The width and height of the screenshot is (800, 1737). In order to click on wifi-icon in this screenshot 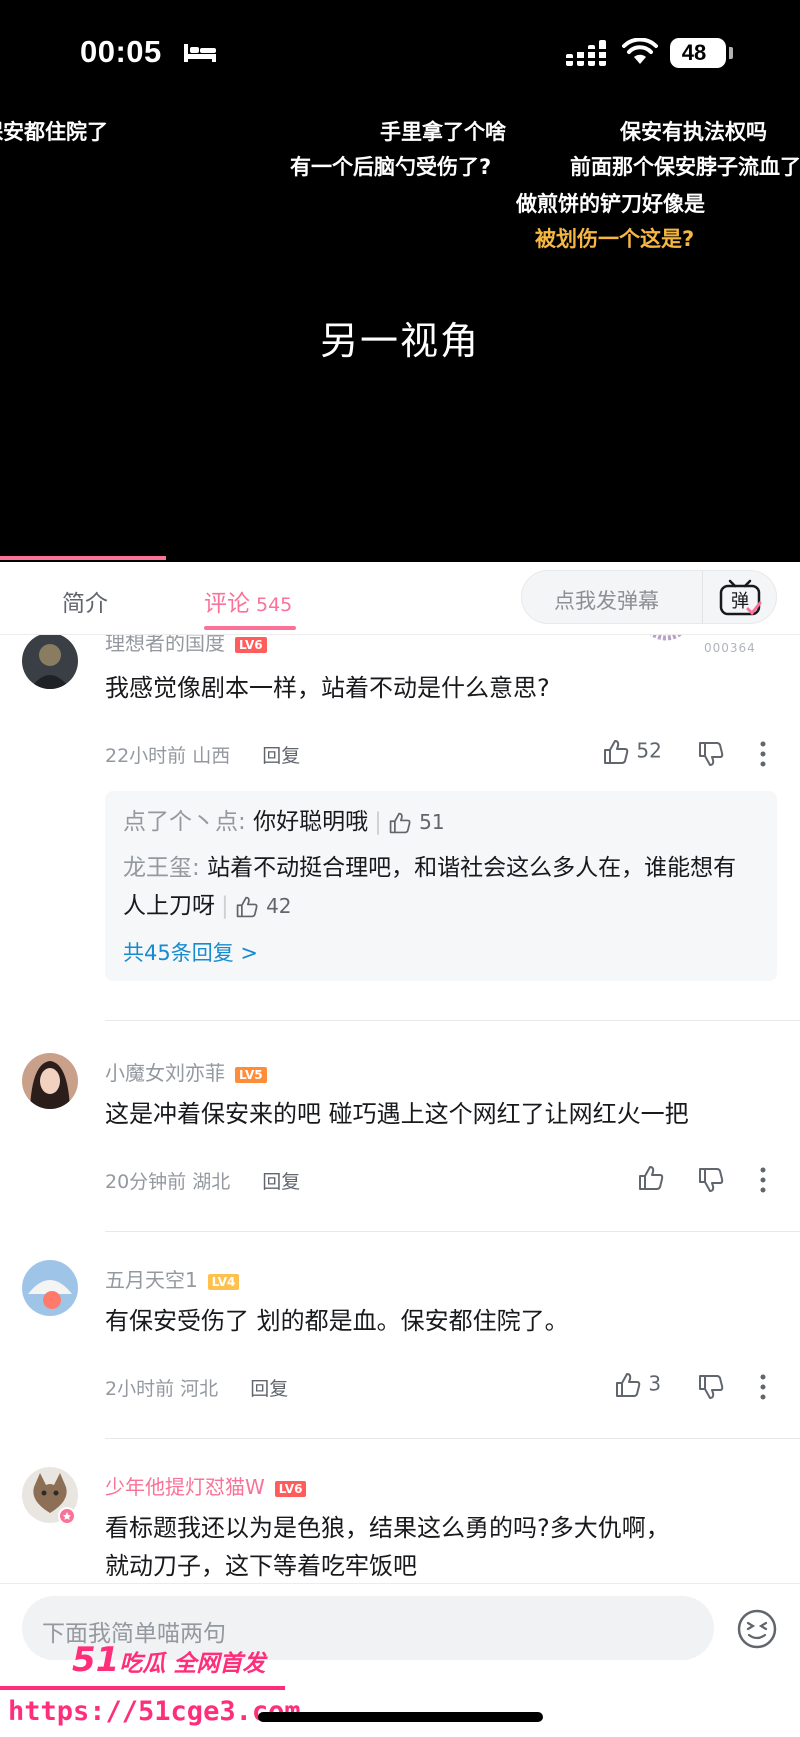, I will do `click(640, 51)`.